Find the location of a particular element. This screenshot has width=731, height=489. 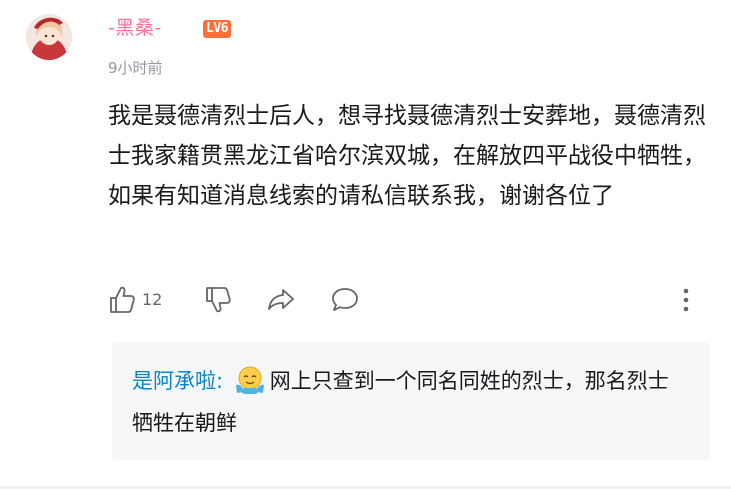

dislike-button is located at coordinates (218, 299).